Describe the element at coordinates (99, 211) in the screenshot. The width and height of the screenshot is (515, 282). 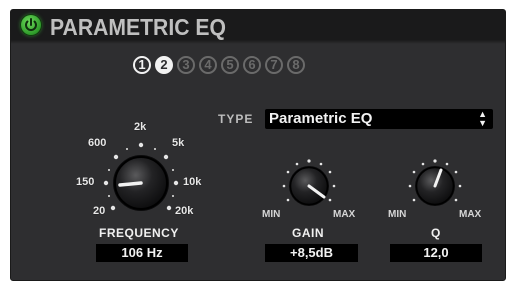
I see `freq-label-20: 20` at that location.